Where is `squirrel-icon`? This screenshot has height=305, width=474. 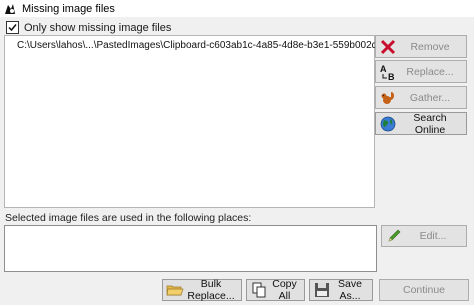 squirrel-icon is located at coordinates (388, 98).